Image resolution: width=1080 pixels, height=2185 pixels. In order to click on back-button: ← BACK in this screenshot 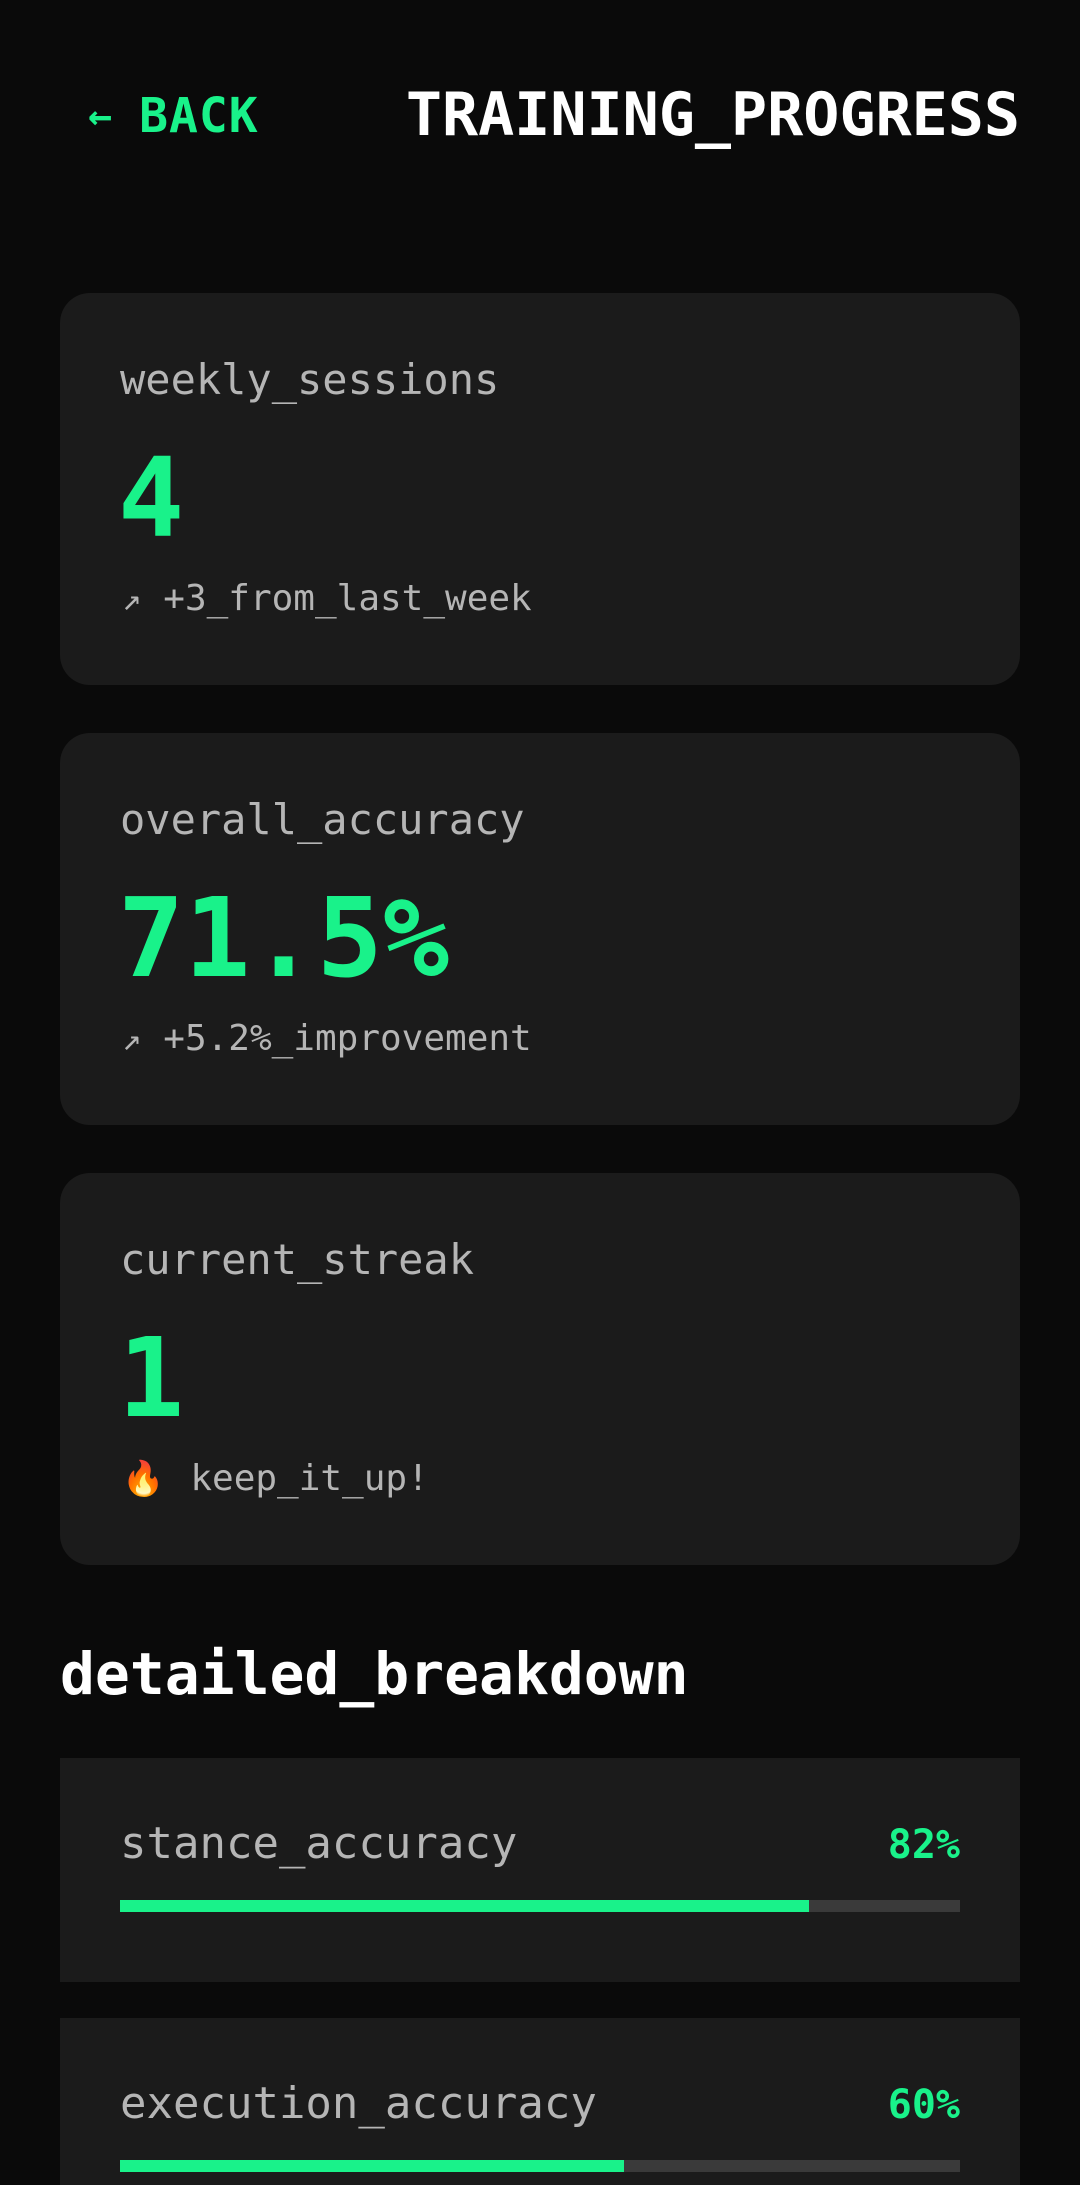, I will do `click(173, 116)`.